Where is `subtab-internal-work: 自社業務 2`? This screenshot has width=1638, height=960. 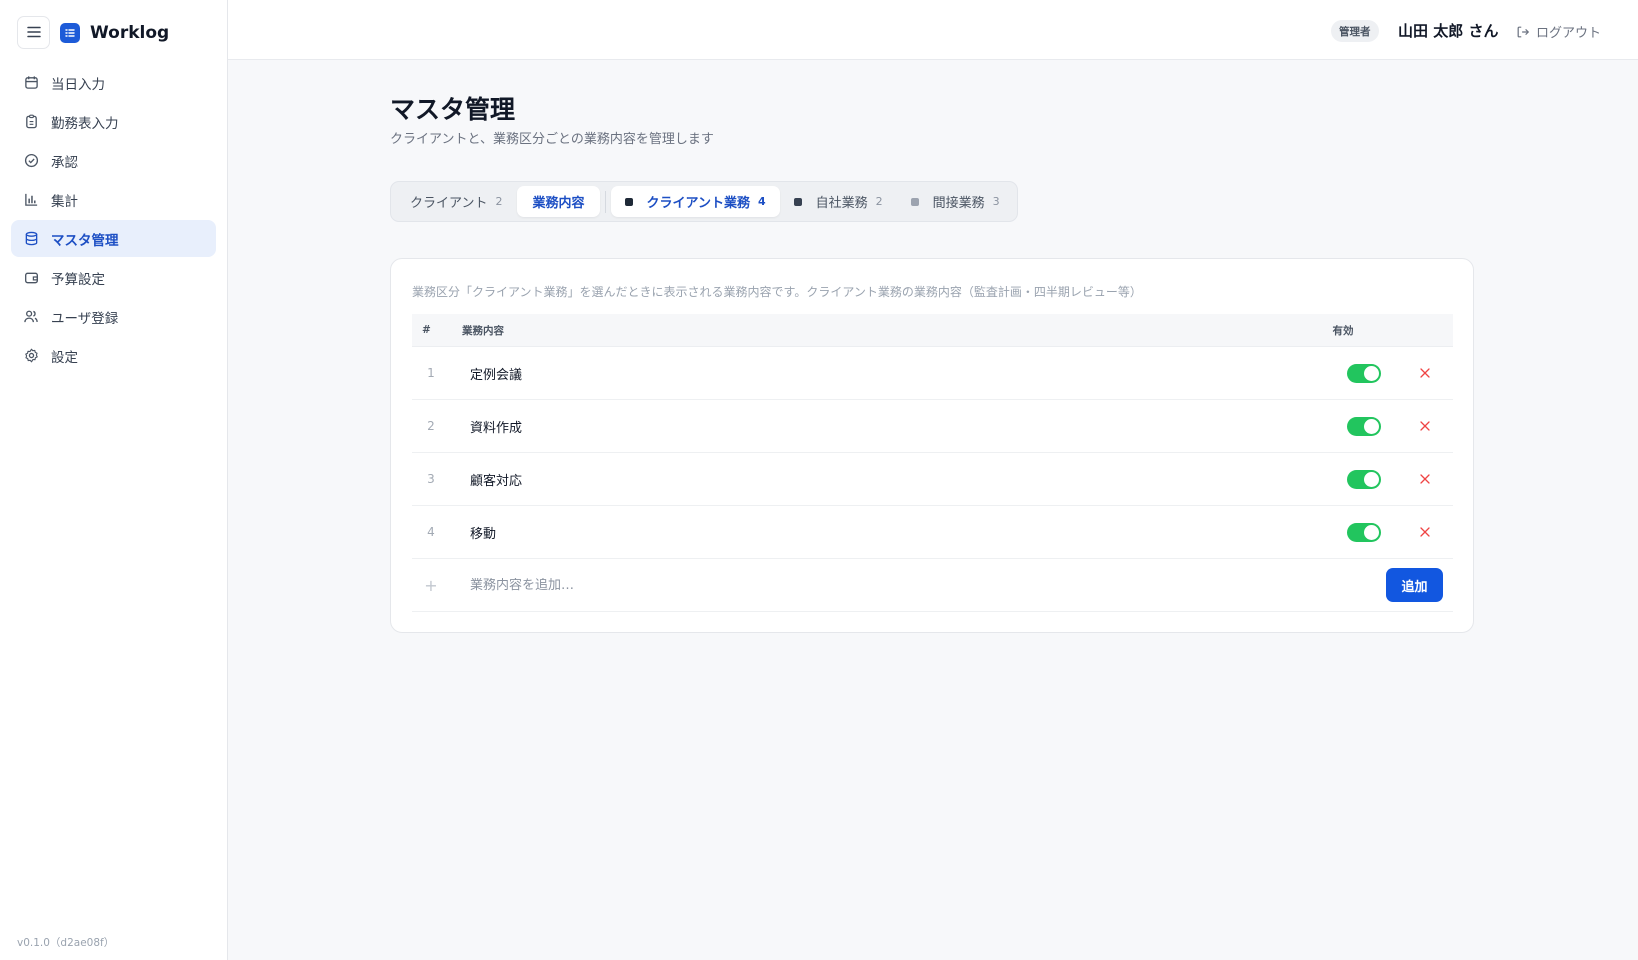
subtab-internal-work: 自社業務 2 is located at coordinates (838, 201).